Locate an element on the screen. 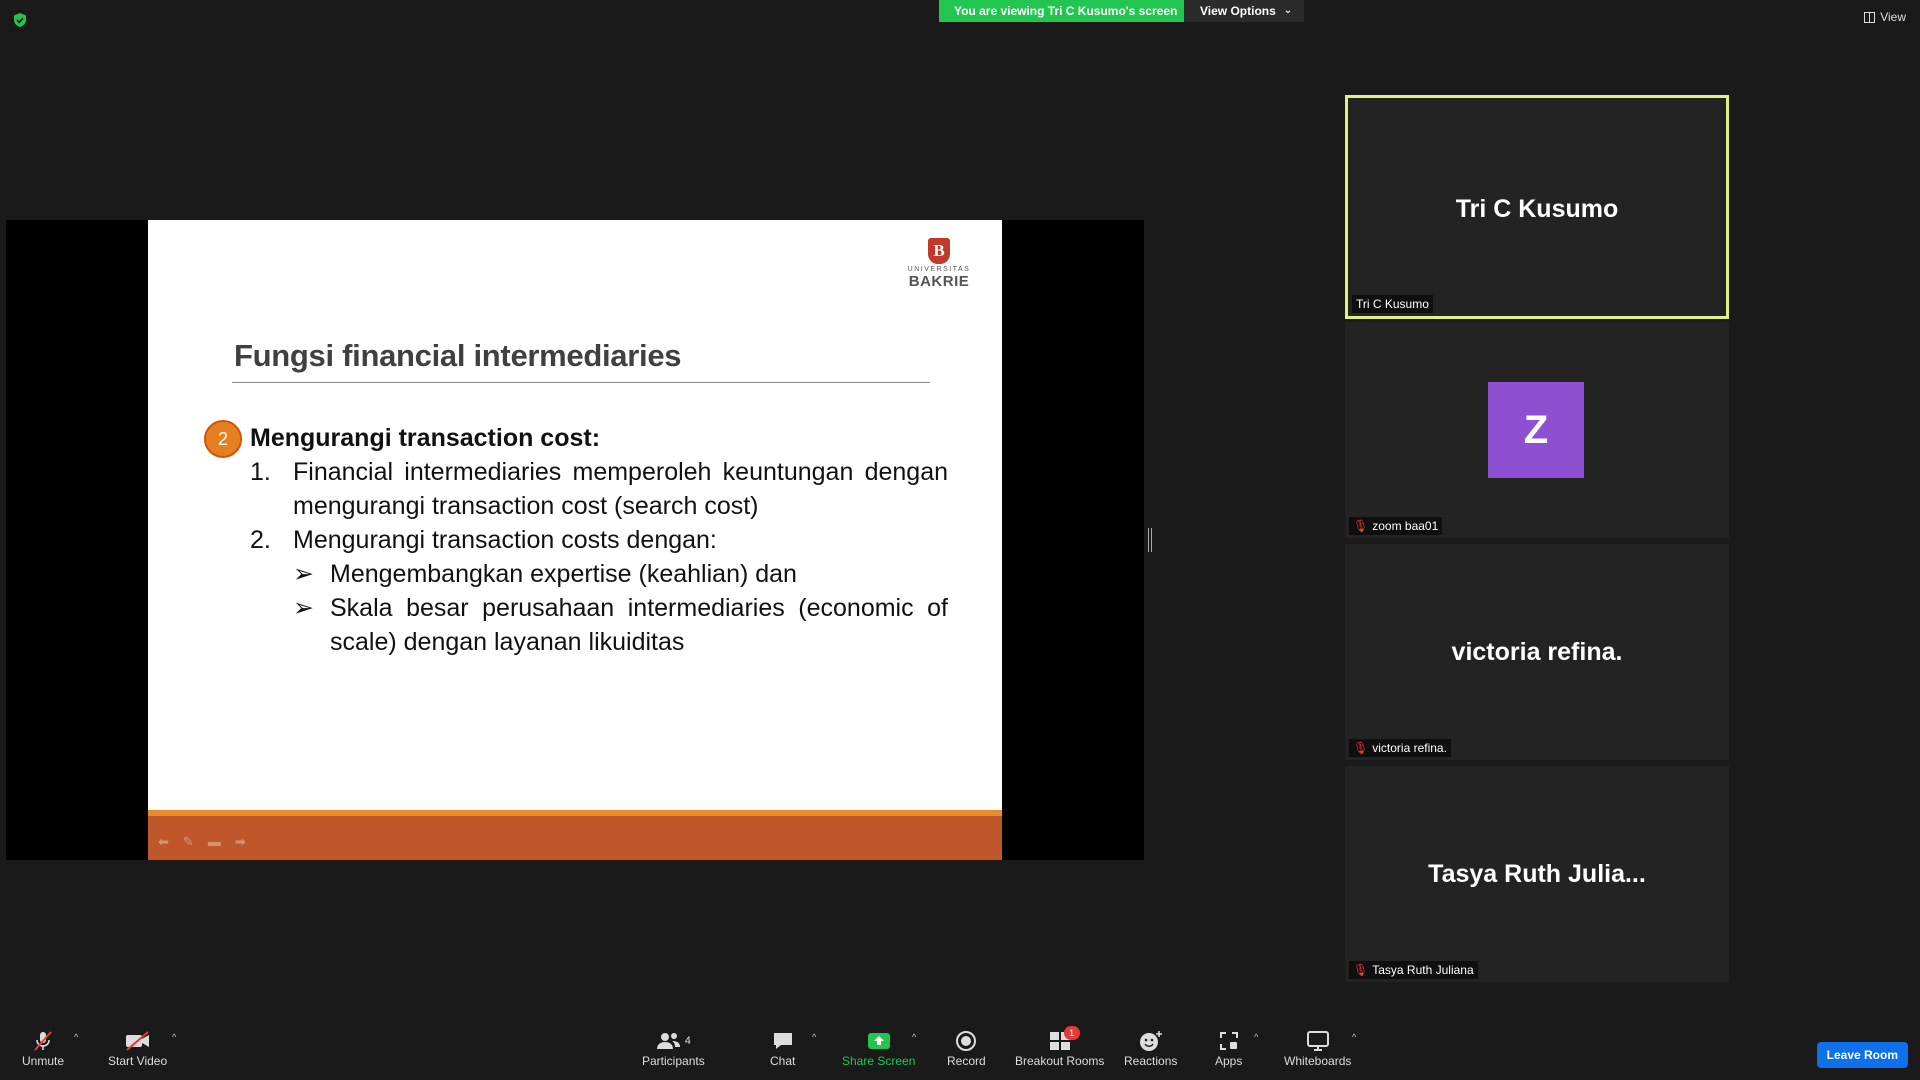 This screenshot has height=1080, width=1920. view-layout-label: View is located at coordinates (1893, 17).